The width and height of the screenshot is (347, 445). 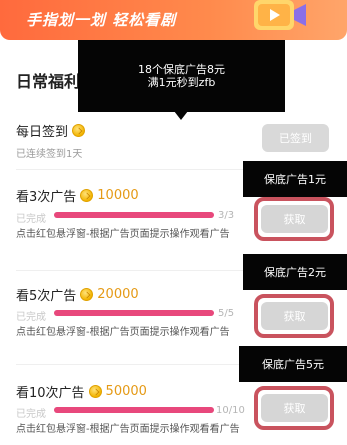 I want to click on task-1-status: 已完成, so click(x=31, y=219).